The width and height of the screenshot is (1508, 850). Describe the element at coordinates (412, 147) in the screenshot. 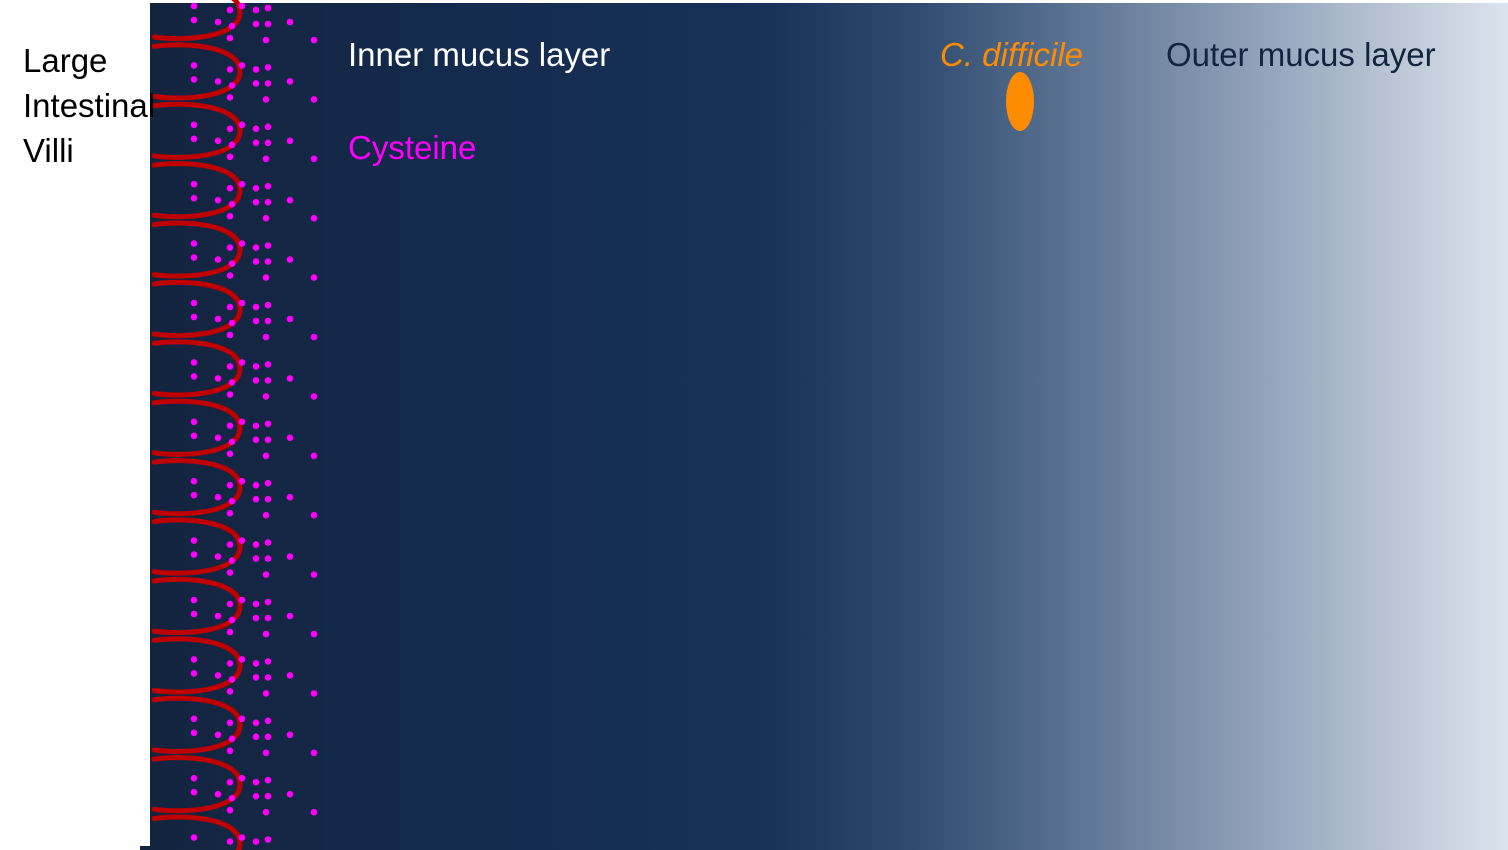

I see `cysteine-label: Cysteine` at that location.